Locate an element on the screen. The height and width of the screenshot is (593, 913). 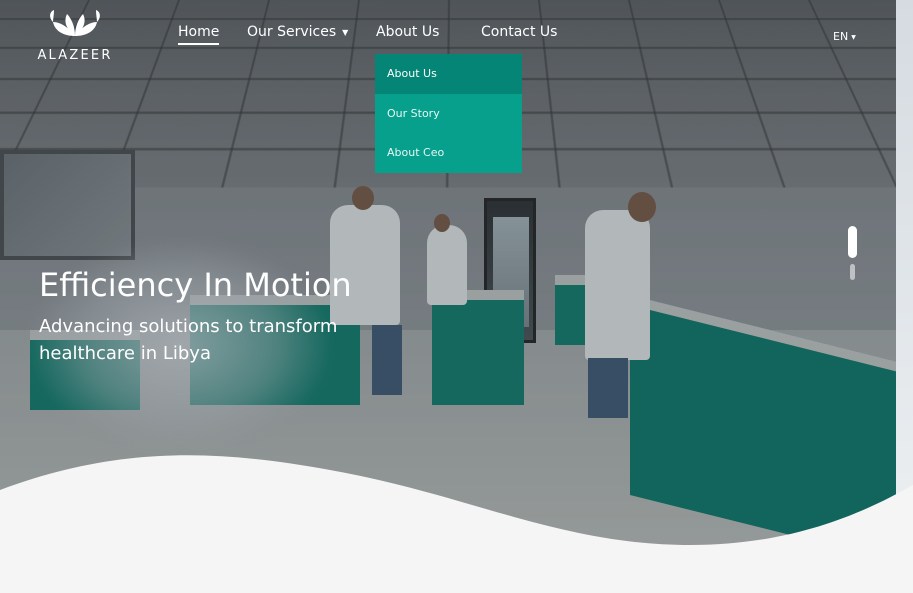
slider-dot is located at coordinates (852, 272).